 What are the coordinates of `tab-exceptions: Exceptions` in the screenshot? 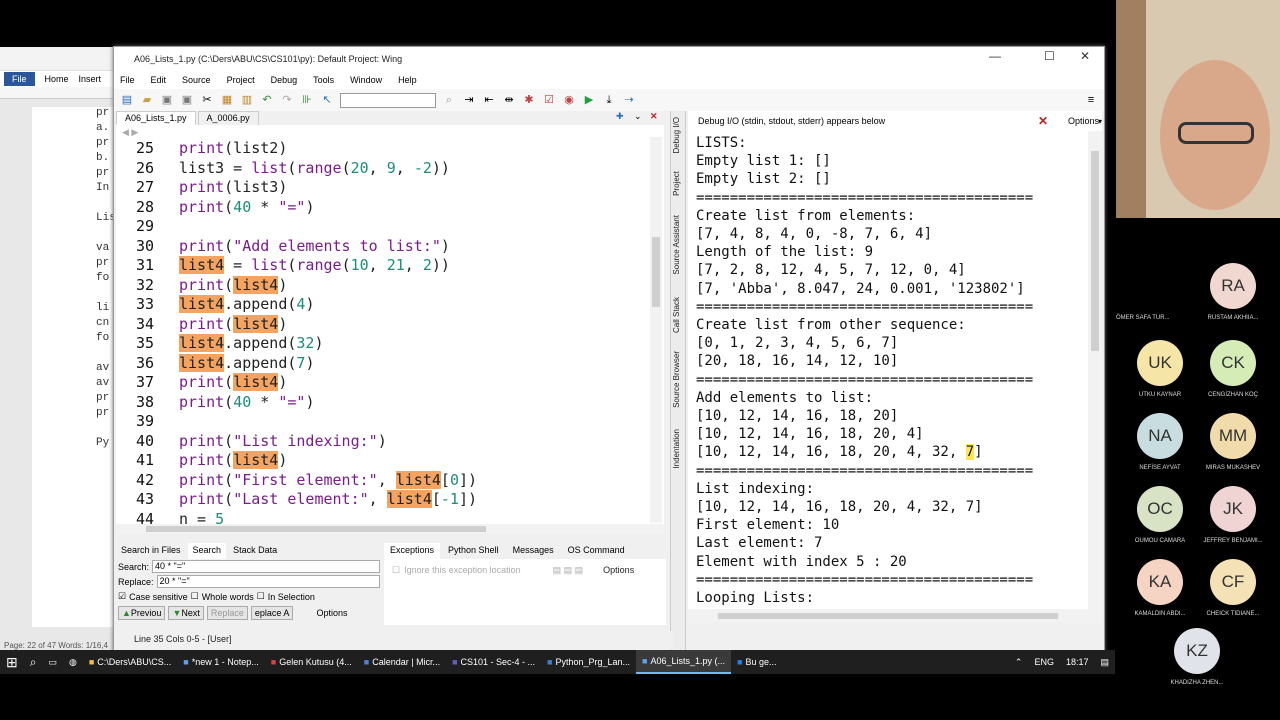 It's located at (412, 551).